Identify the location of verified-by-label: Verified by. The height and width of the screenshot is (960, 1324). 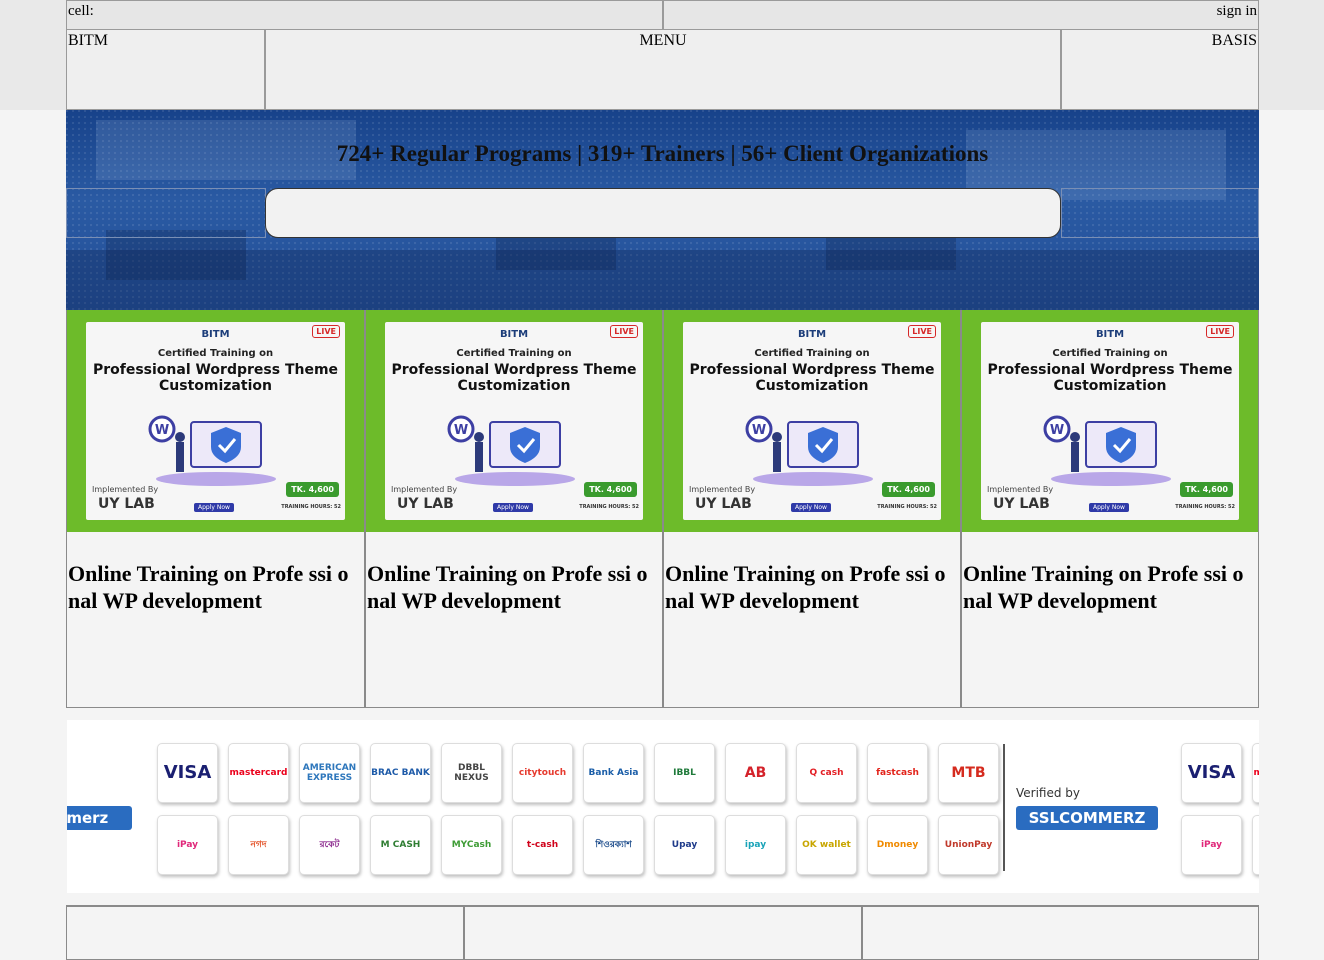
(1048, 793).